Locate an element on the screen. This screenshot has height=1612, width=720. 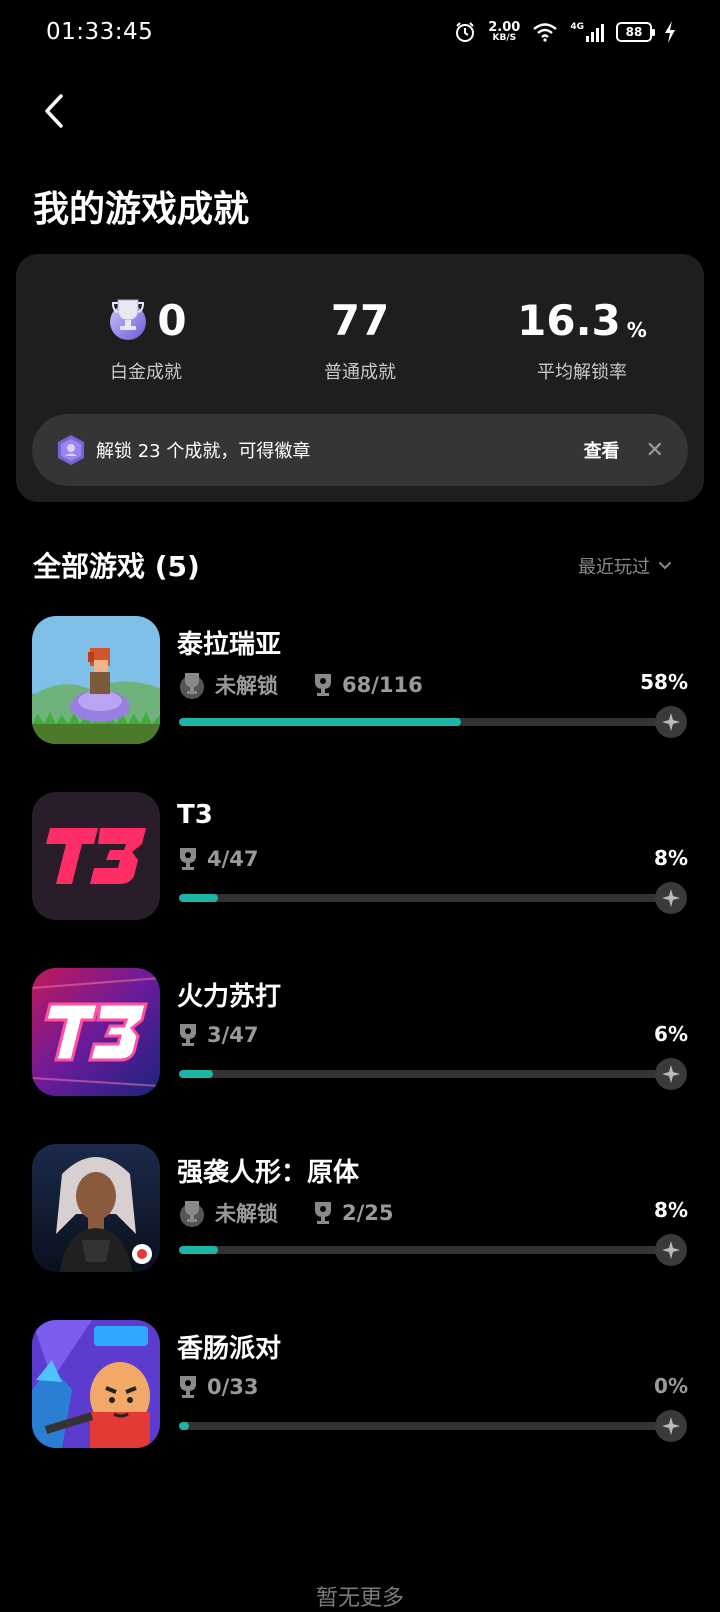
achievement-count: 4/47 is located at coordinates (233, 859).